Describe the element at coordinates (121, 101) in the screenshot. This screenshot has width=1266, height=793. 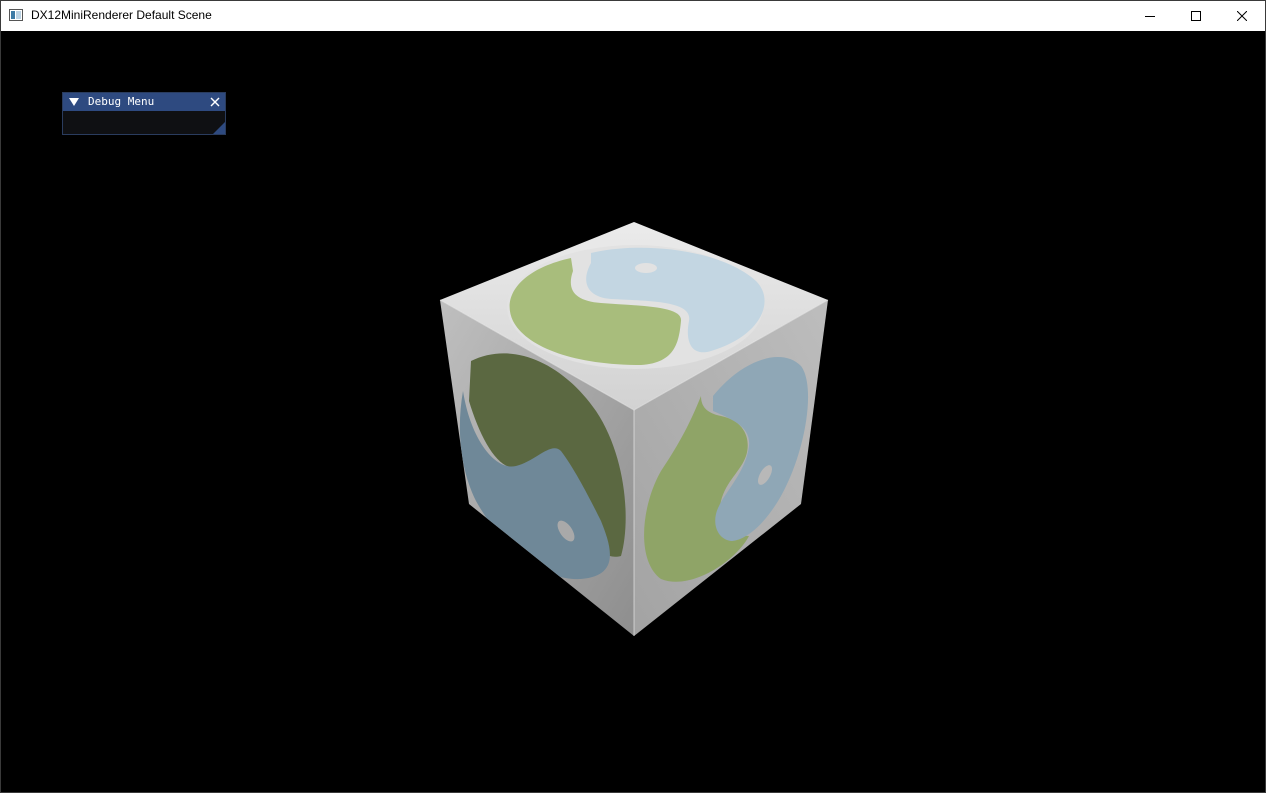
I see `debug-menu-title: Debug Menu` at that location.